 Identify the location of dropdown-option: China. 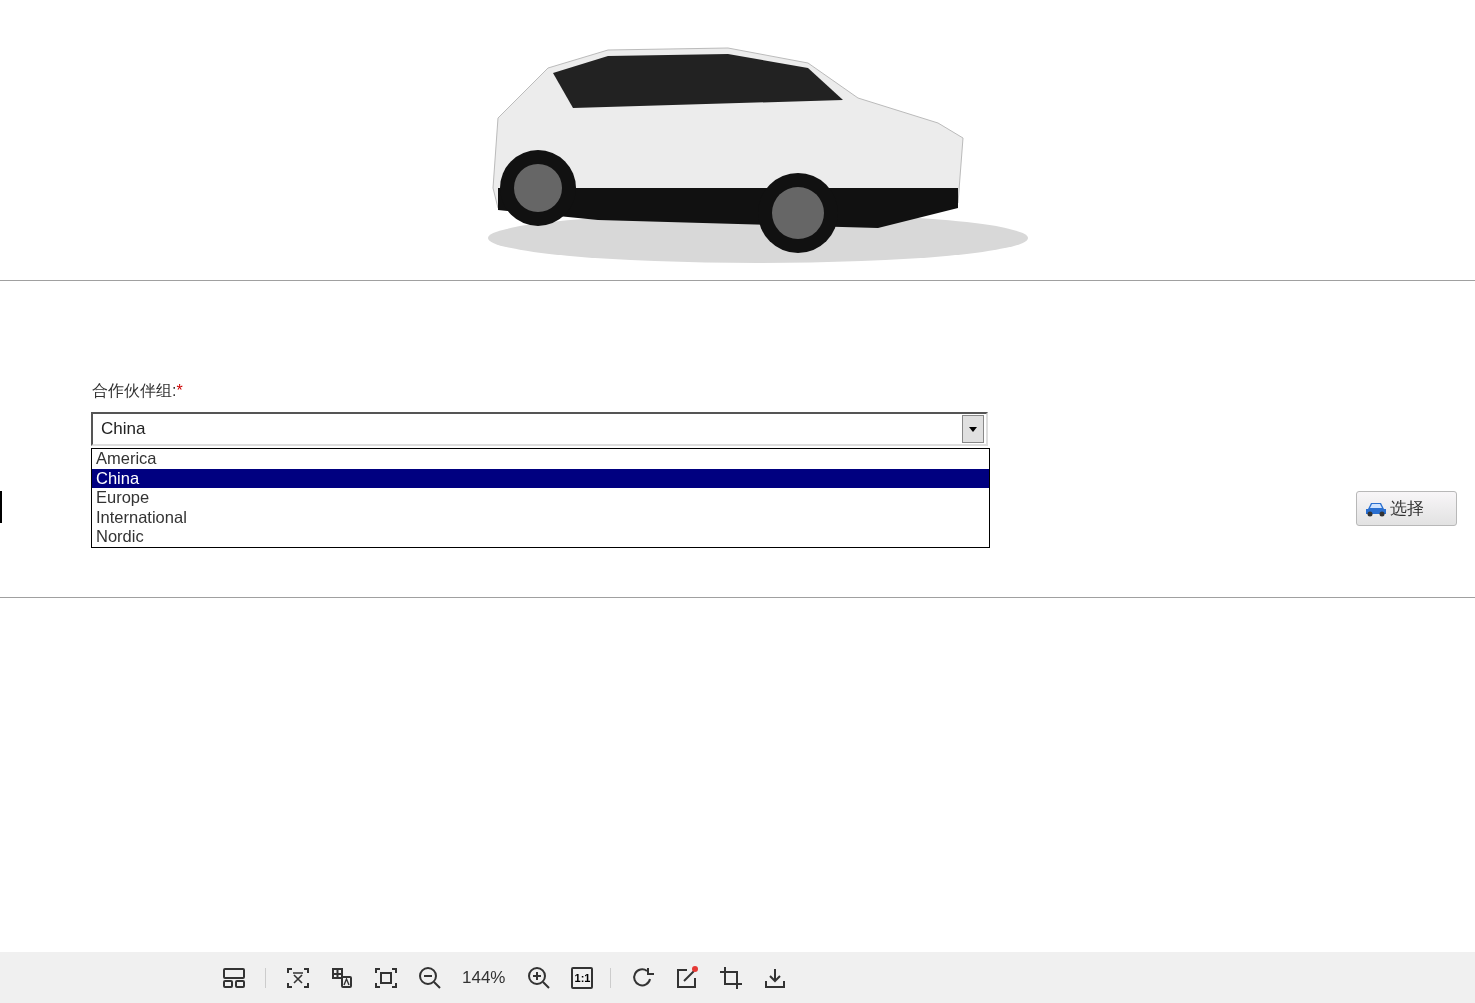
(540, 478).